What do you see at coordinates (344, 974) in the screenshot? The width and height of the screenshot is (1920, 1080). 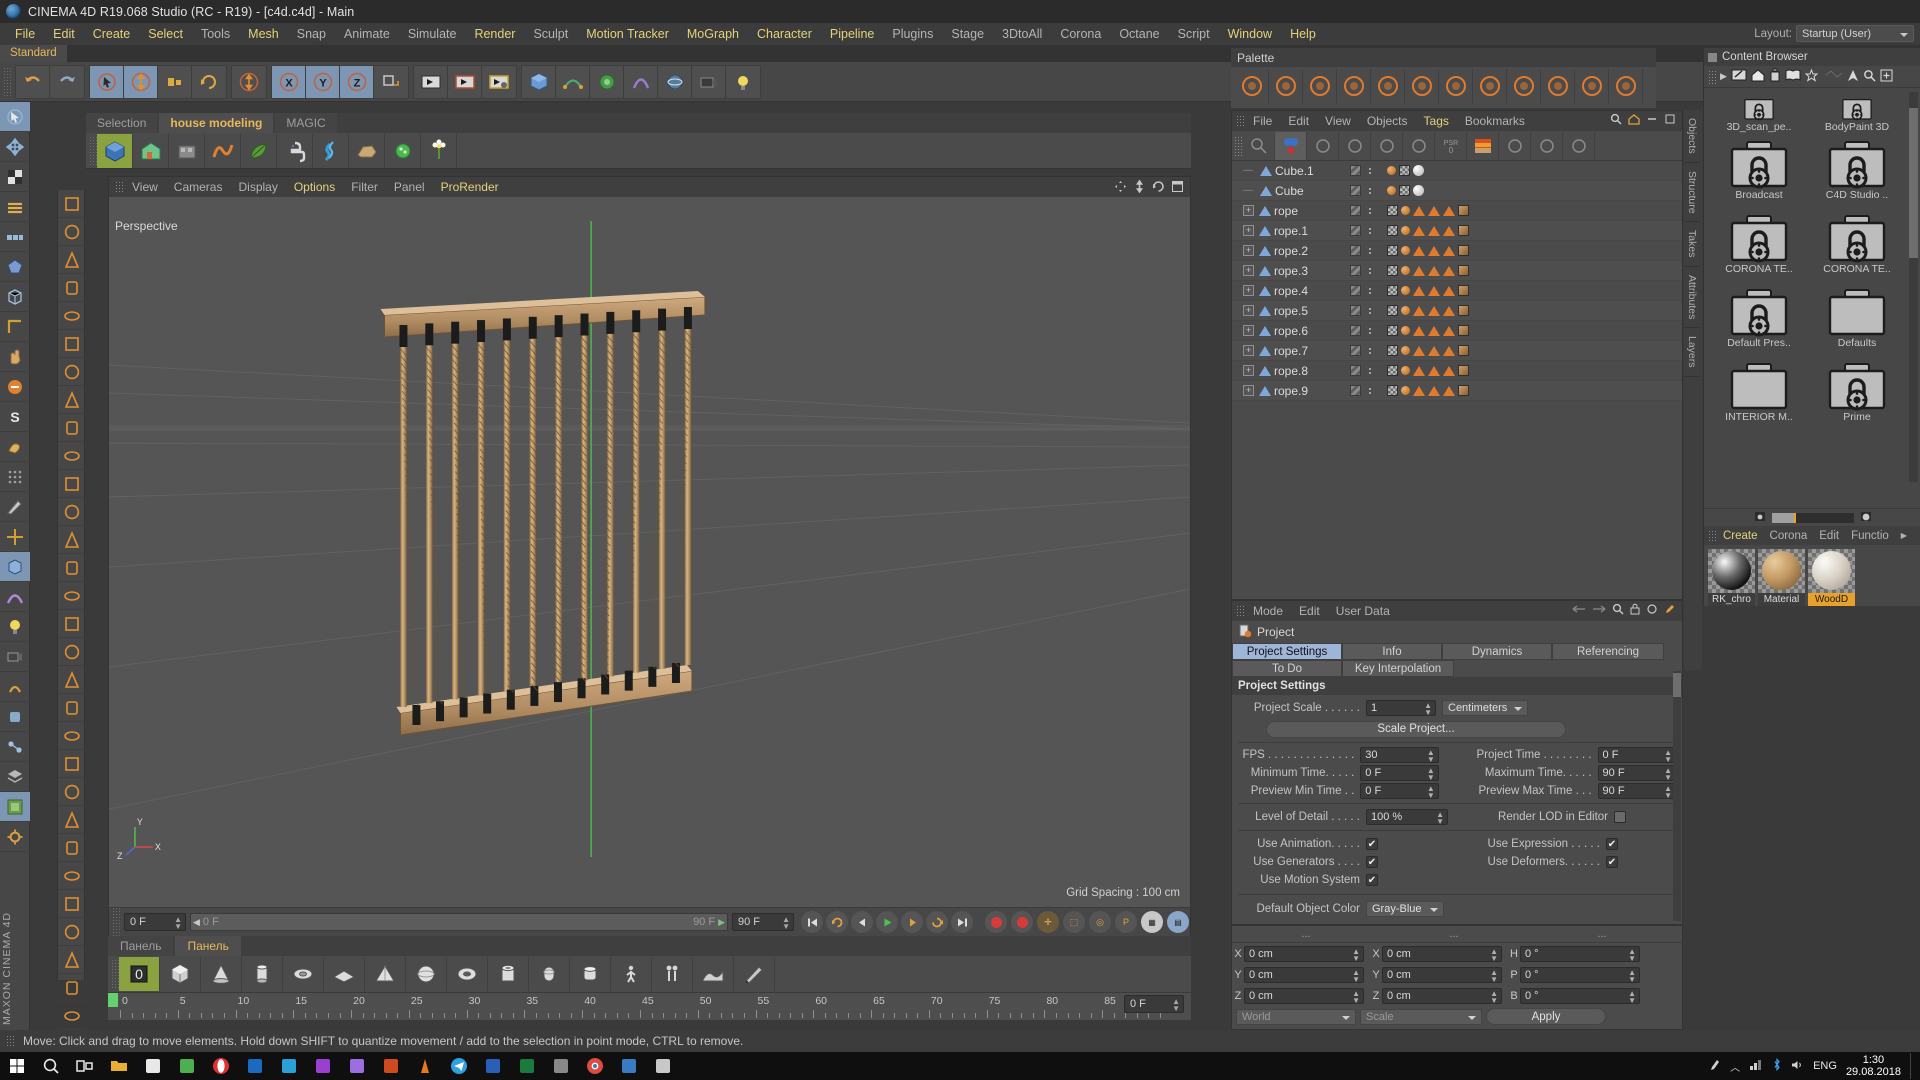 I see `plane-prim-button` at bounding box center [344, 974].